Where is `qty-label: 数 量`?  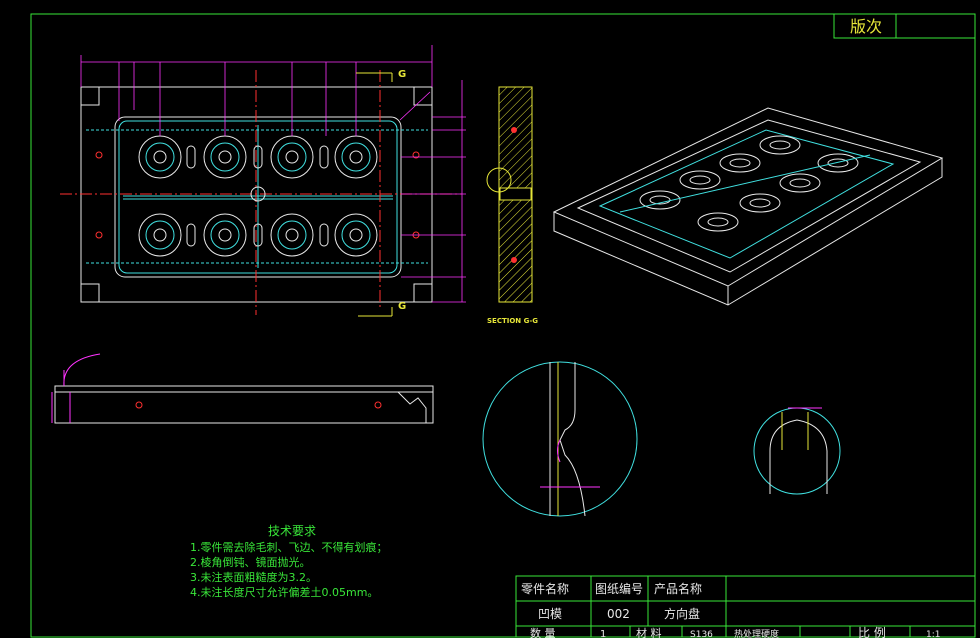
qty-label: 数 量 is located at coordinates (543, 632).